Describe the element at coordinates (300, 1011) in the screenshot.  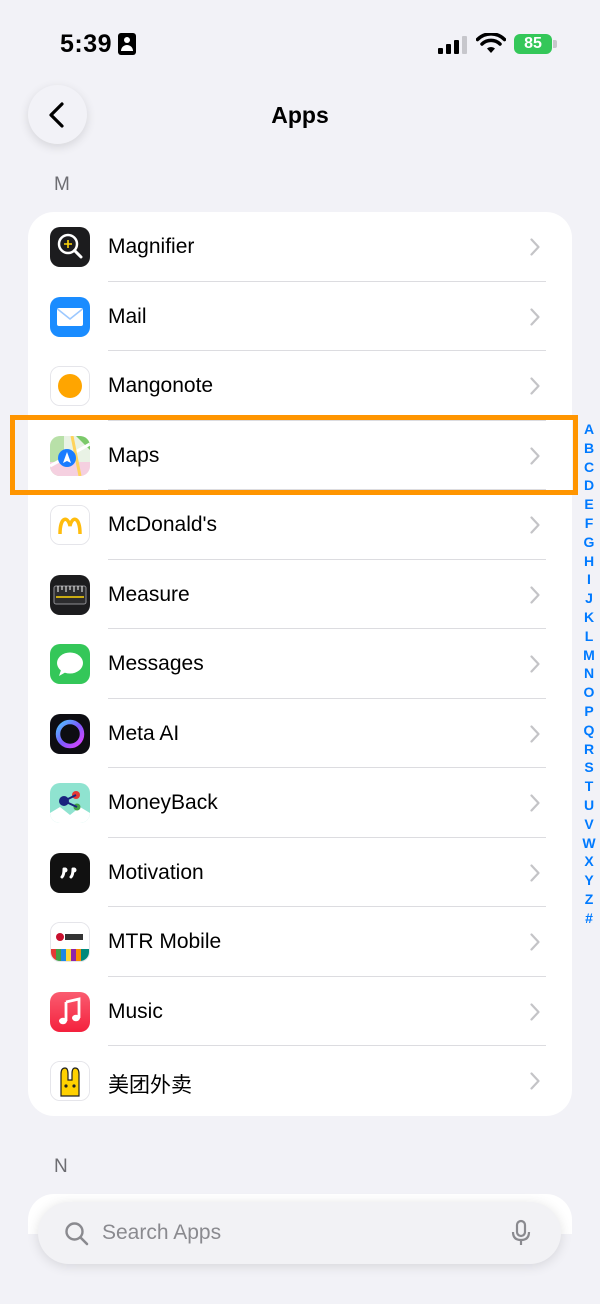
I see `app-row-music: Music` at that location.